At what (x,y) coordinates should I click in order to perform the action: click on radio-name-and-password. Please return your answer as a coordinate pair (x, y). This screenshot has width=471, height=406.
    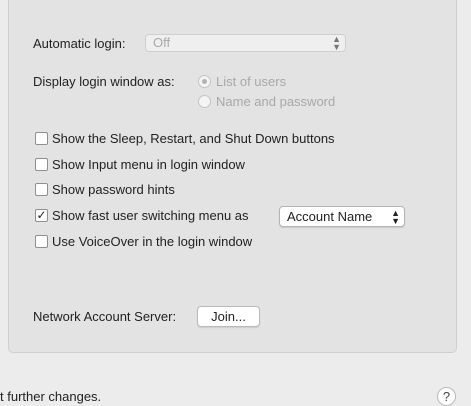
    Looking at the image, I should click on (204, 101).